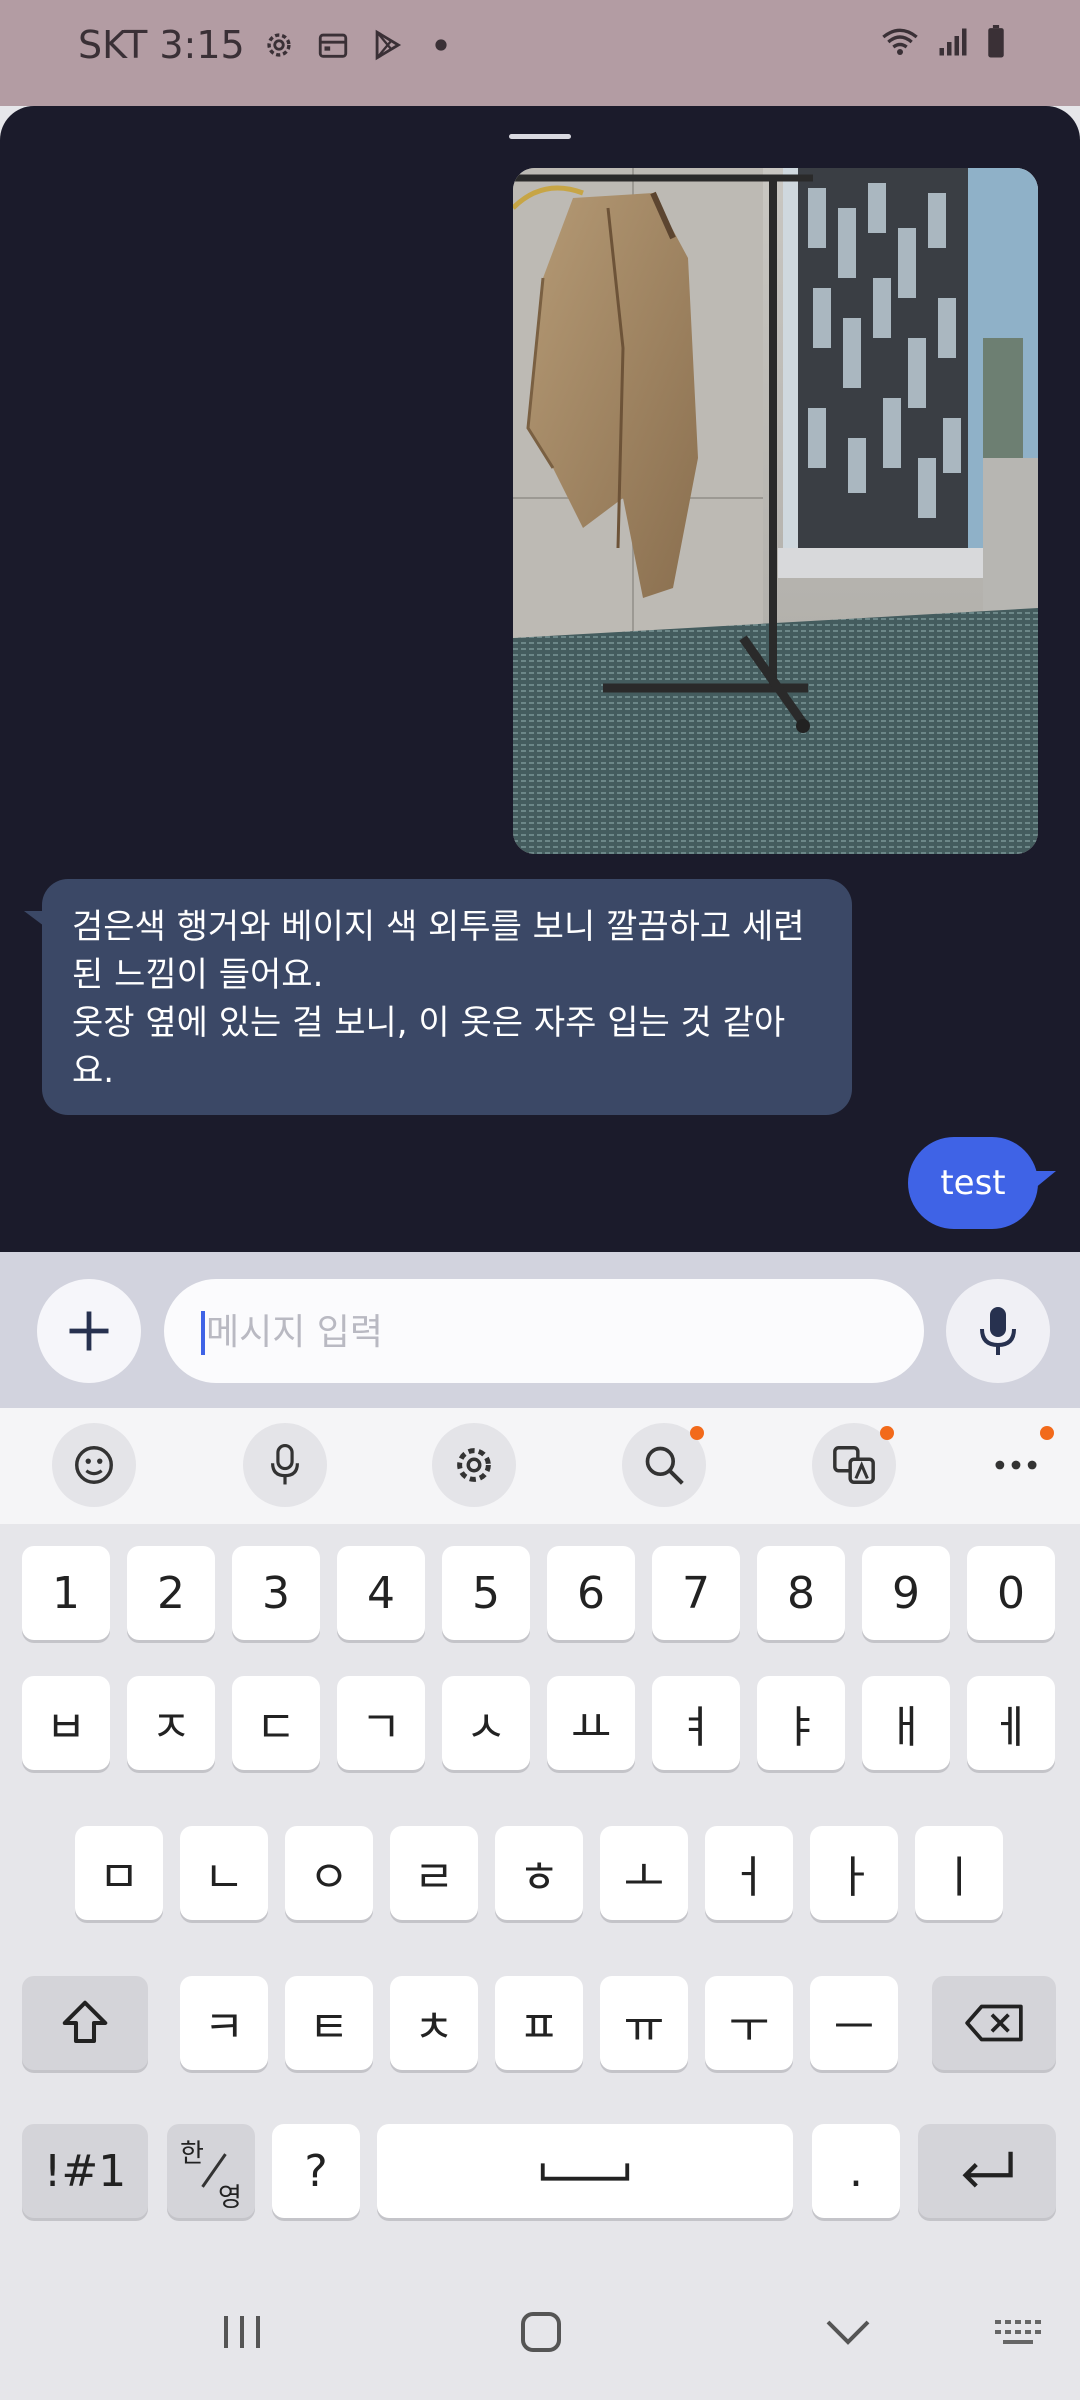 Image resolution: width=1080 pixels, height=2400 pixels. I want to click on message-input, so click(546, 1332).